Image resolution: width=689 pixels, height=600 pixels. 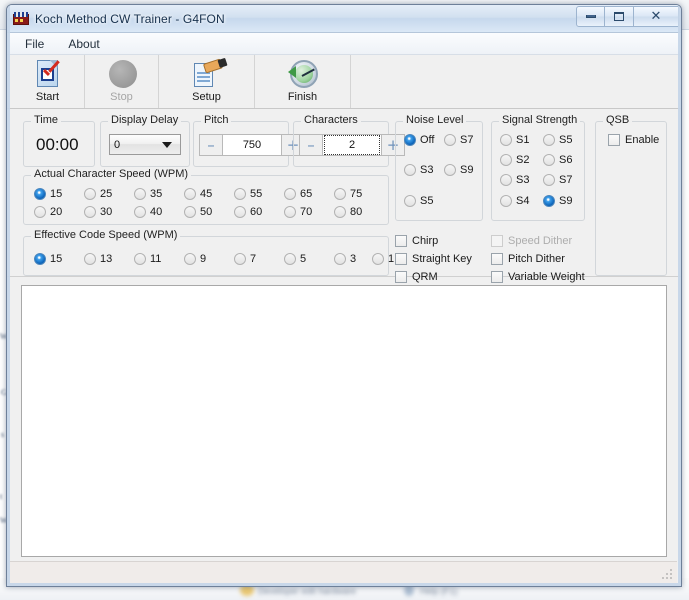 What do you see at coordinates (458, 170) in the screenshot?
I see `noise-level-option-s9: S9` at bounding box center [458, 170].